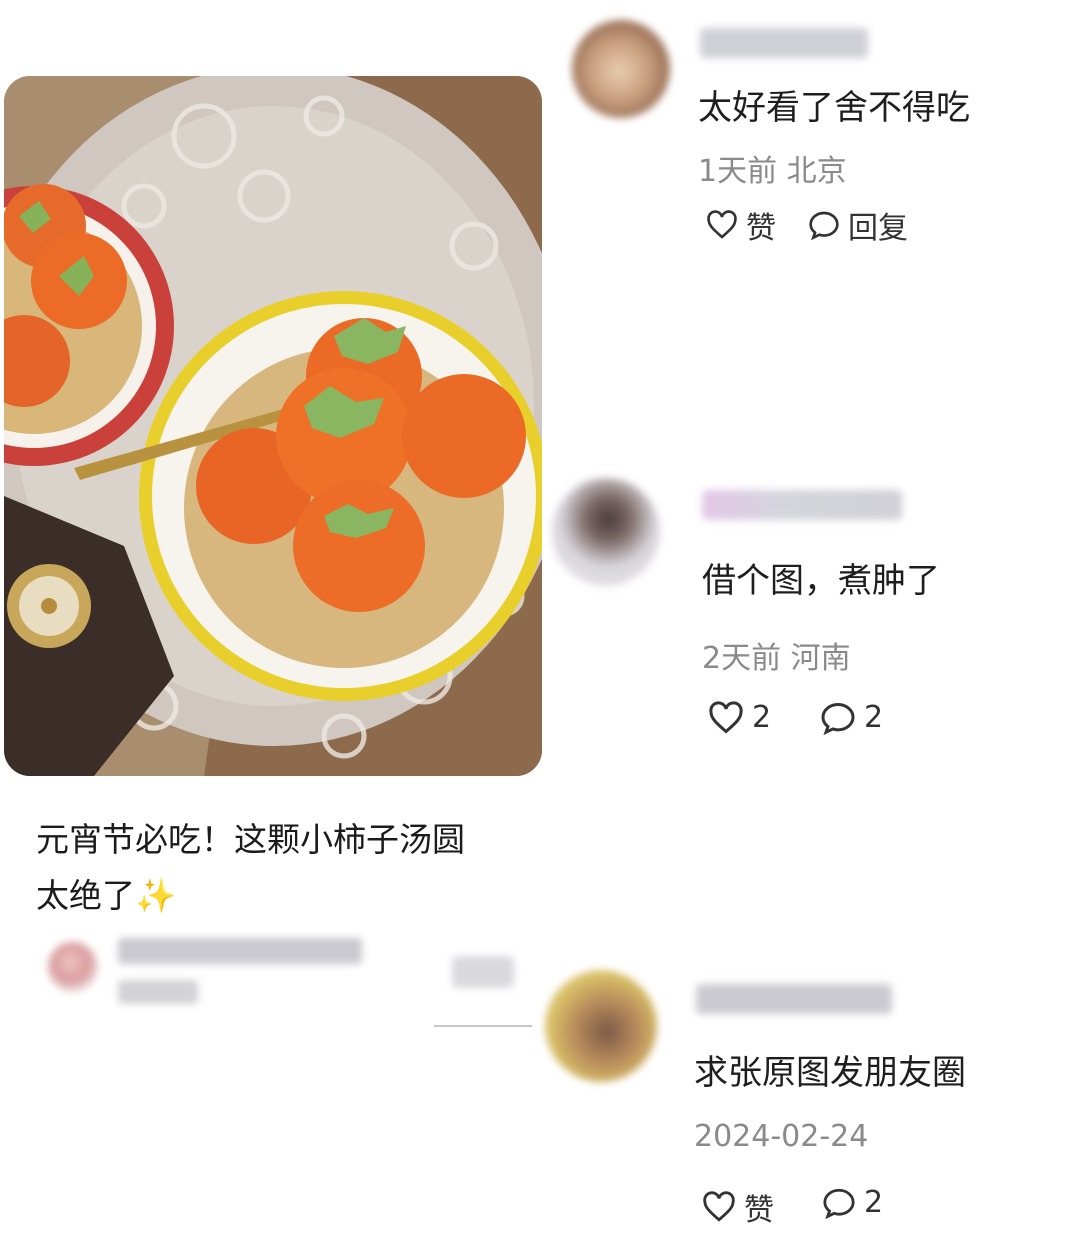 This screenshot has height=1249, width=1080. I want to click on comment-location: 北京, so click(816, 171).